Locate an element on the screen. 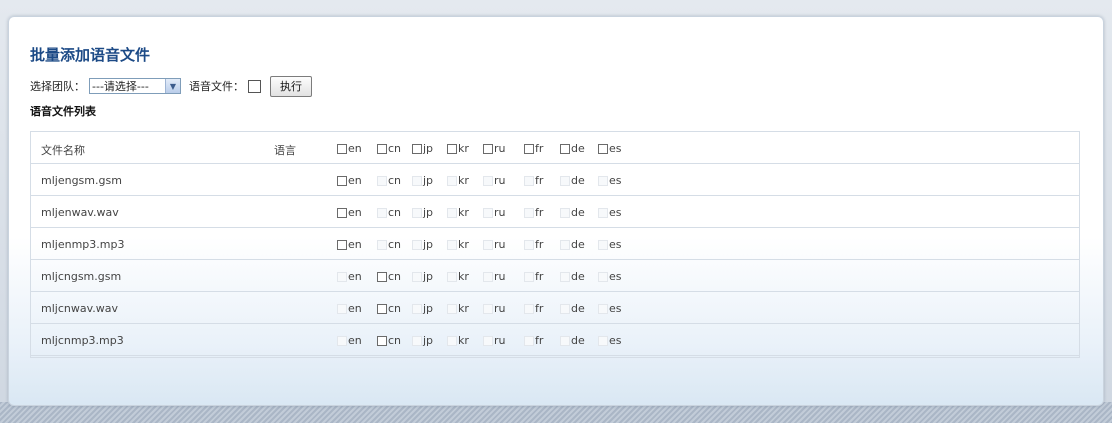 This screenshot has height=423, width=1112. table-row: mljengsm.gsm en cn jp kr ru fr de es is located at coordinates (555, 180).